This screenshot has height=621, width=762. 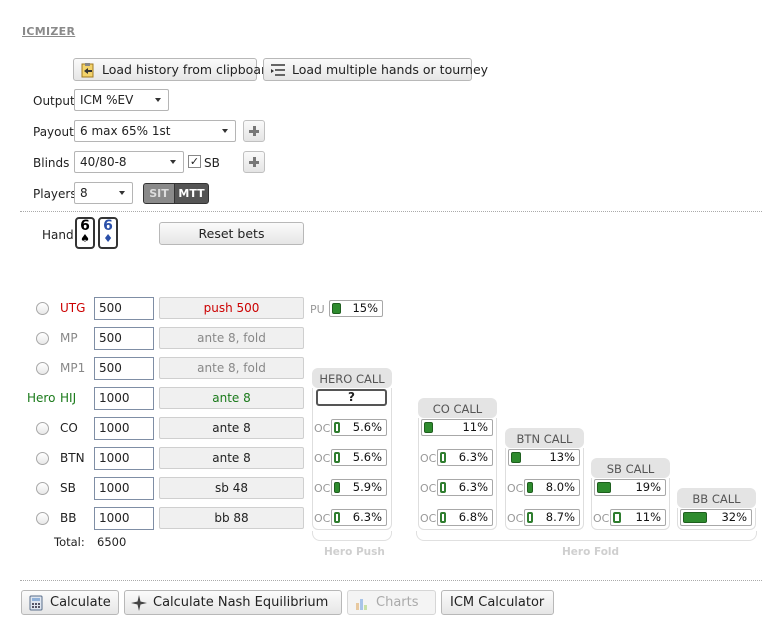 I want to click on spade-icon: ♠, so click(x=85, y=238).